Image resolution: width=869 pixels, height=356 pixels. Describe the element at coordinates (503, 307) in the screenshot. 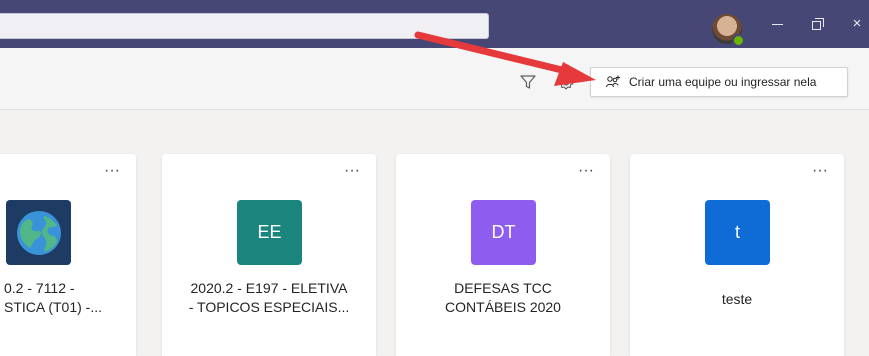

I see `team-name-line: CONTÁBEIS 2020` at that location.